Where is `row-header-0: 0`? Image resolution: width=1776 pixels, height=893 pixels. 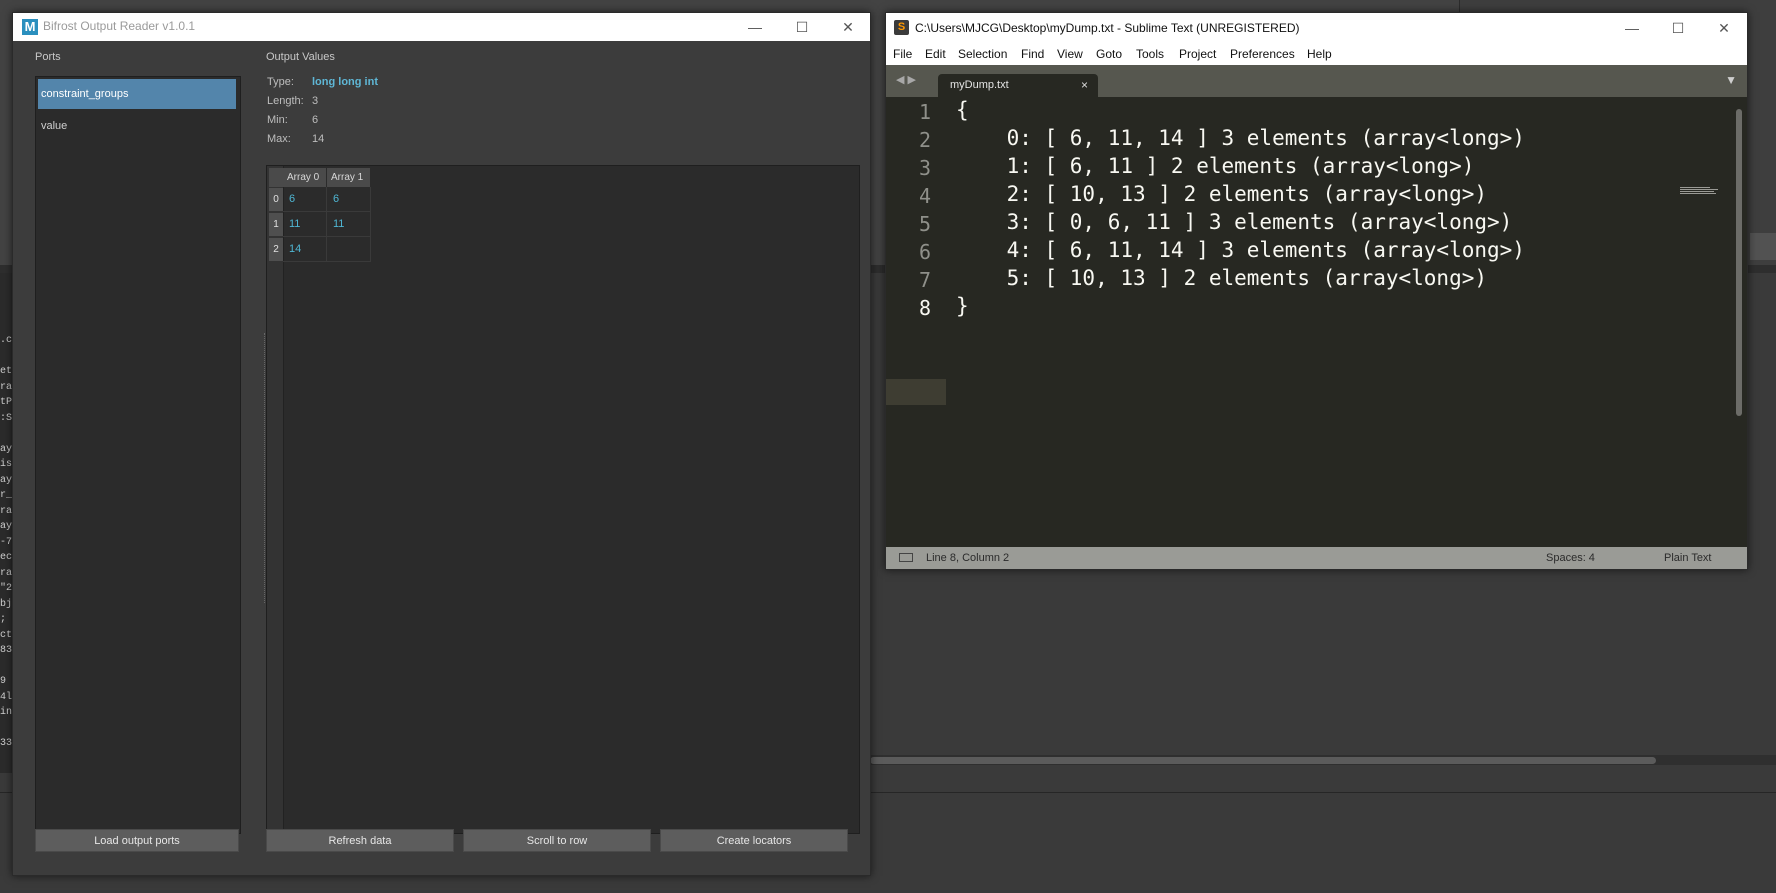
row-header-0: 0 is located at coordinates (276, 199).